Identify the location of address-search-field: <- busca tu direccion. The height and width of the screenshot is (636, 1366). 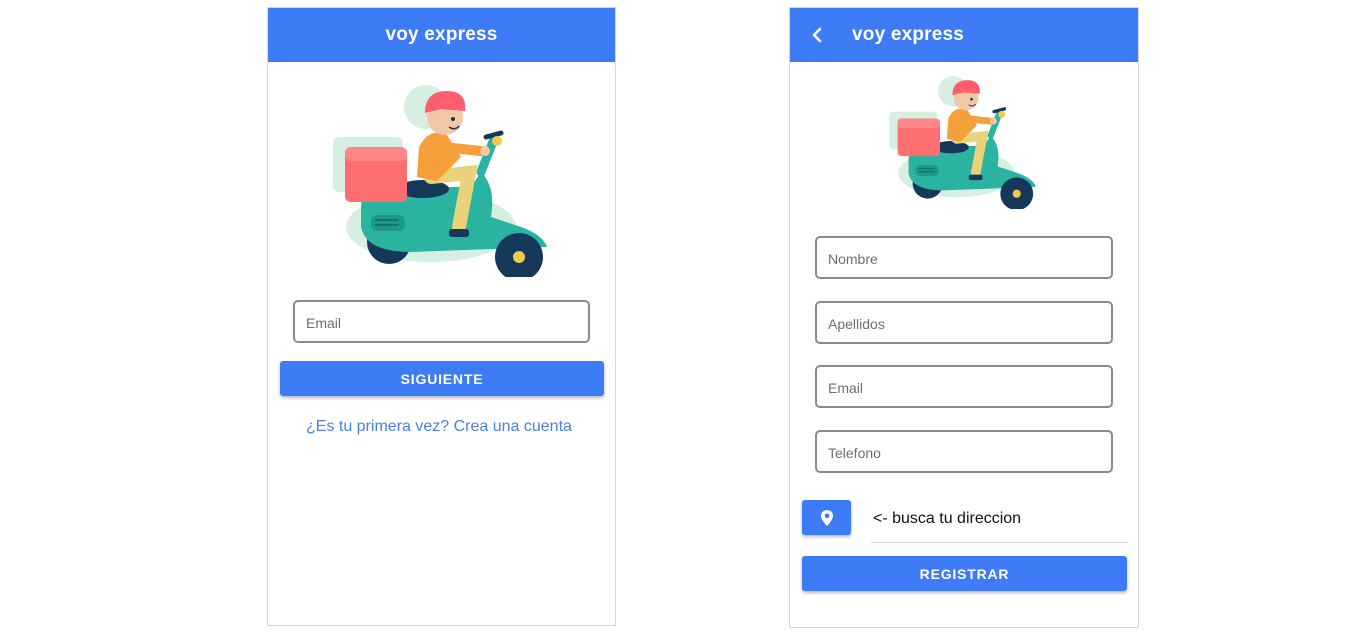
(999, 524).